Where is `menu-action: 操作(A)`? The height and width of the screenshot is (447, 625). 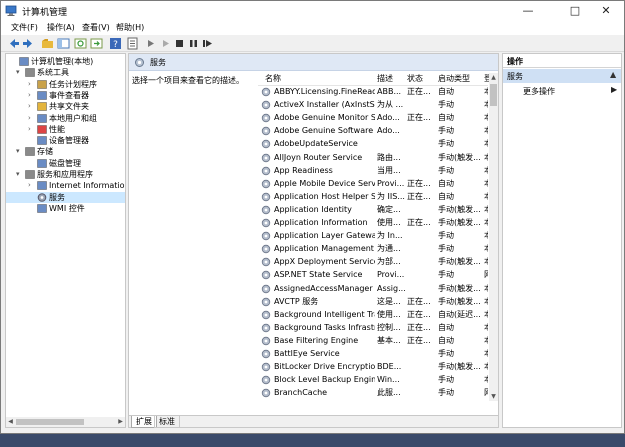
menu-action: 操作(A) is located at coordinates (61, 27).